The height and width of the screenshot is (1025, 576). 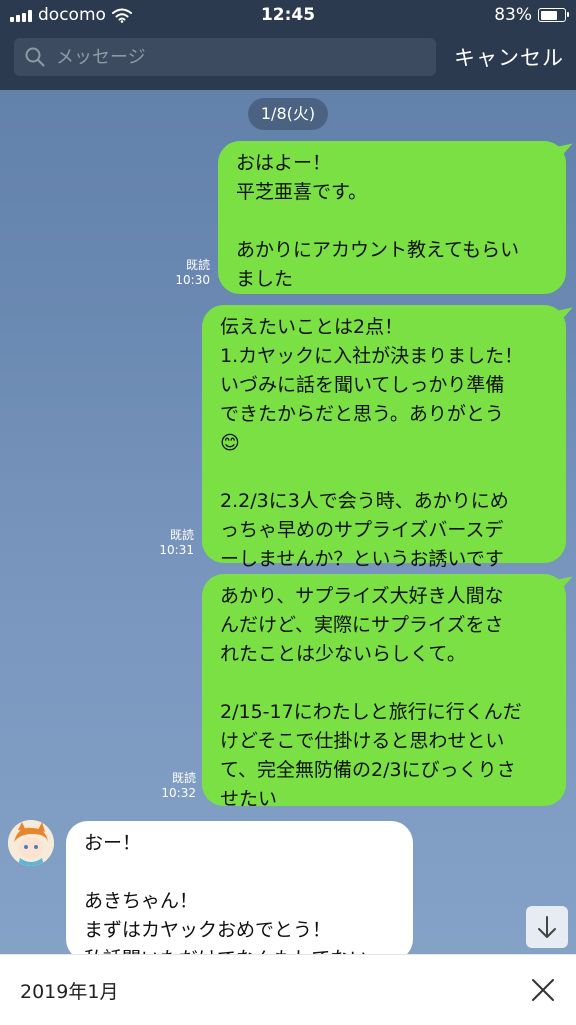 I want to click on battery-icon, so click(x=553, y=15).